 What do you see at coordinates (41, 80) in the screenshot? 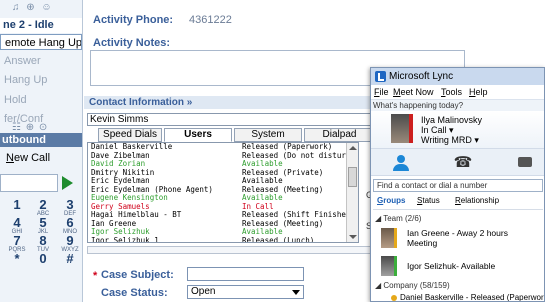
I see `hang-up-button: Hang Up` at bounding box center [41, 80].